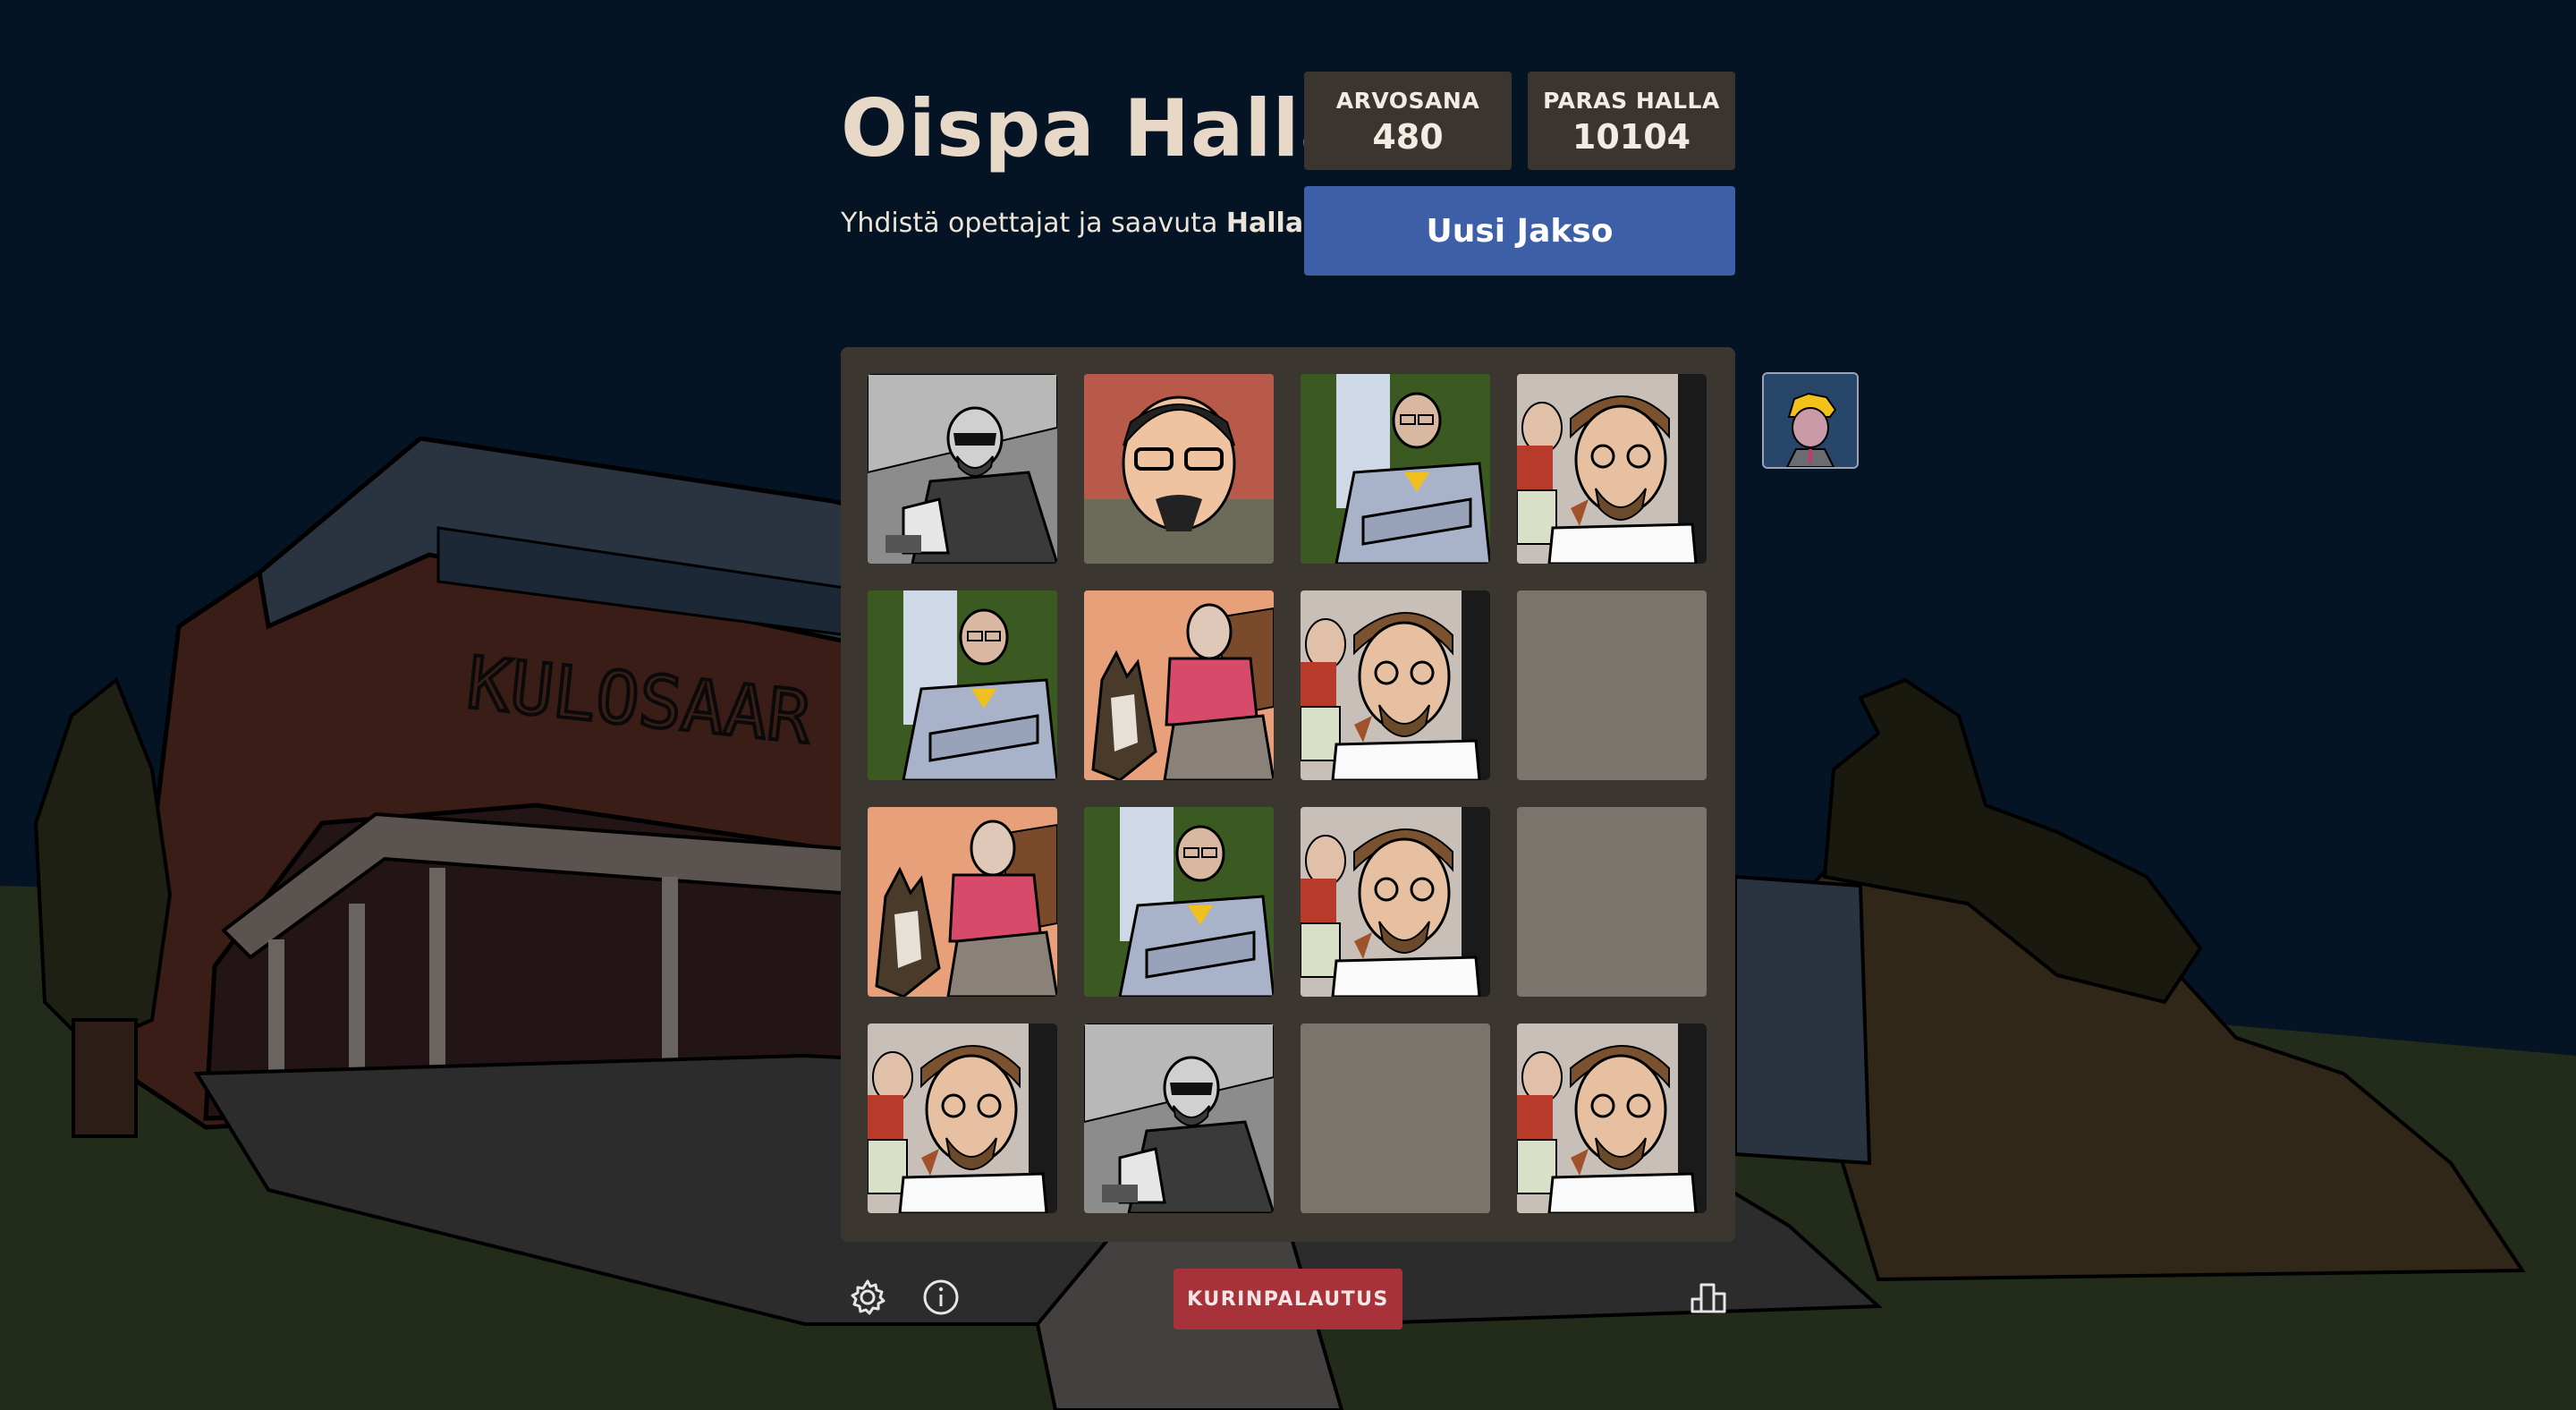  I want to click on best-score-label: PARAS HALLA, so click(1631, 101).